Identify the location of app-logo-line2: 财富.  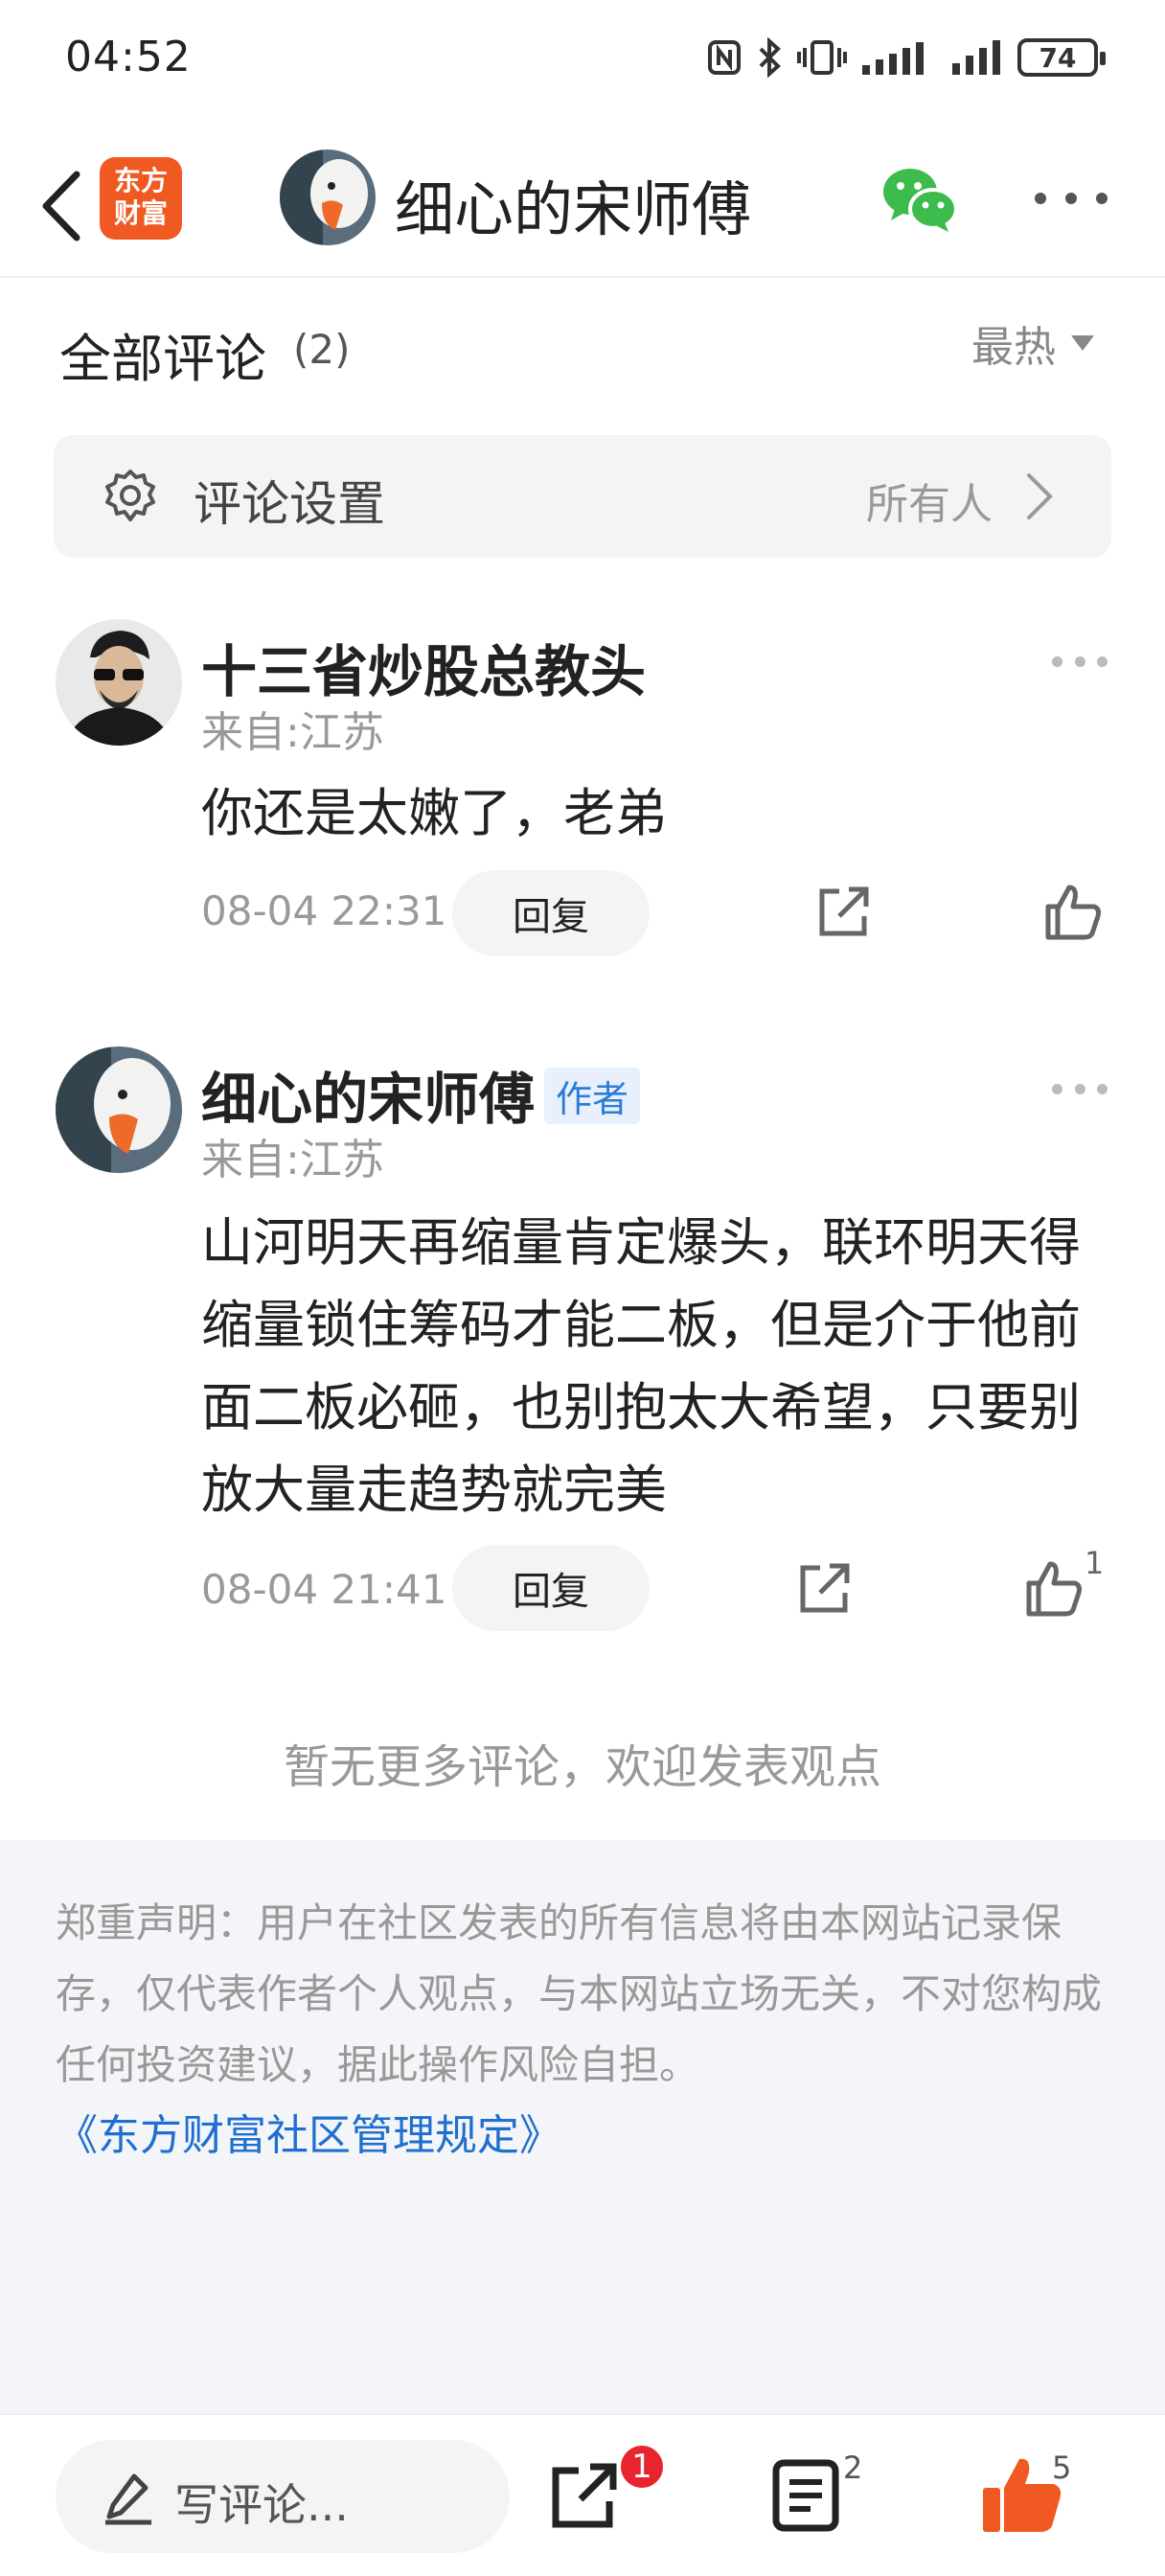
(140, 213).